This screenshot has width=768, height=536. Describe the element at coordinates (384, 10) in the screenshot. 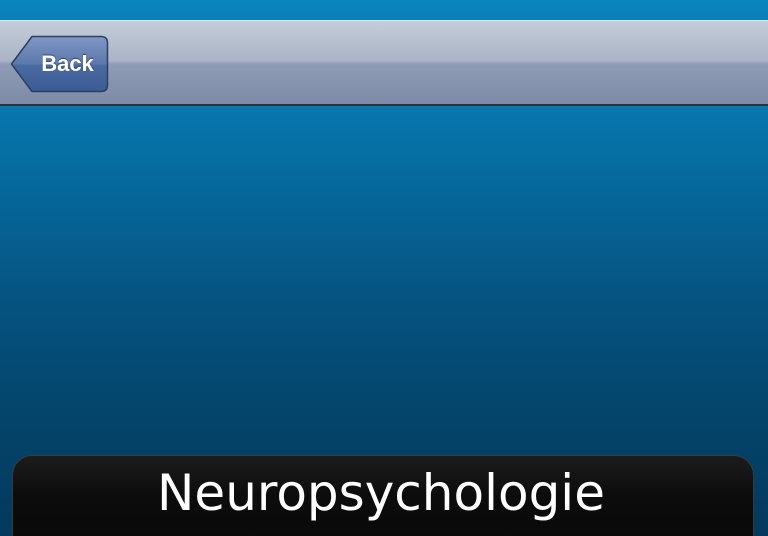

I see `status-bar` at that location.